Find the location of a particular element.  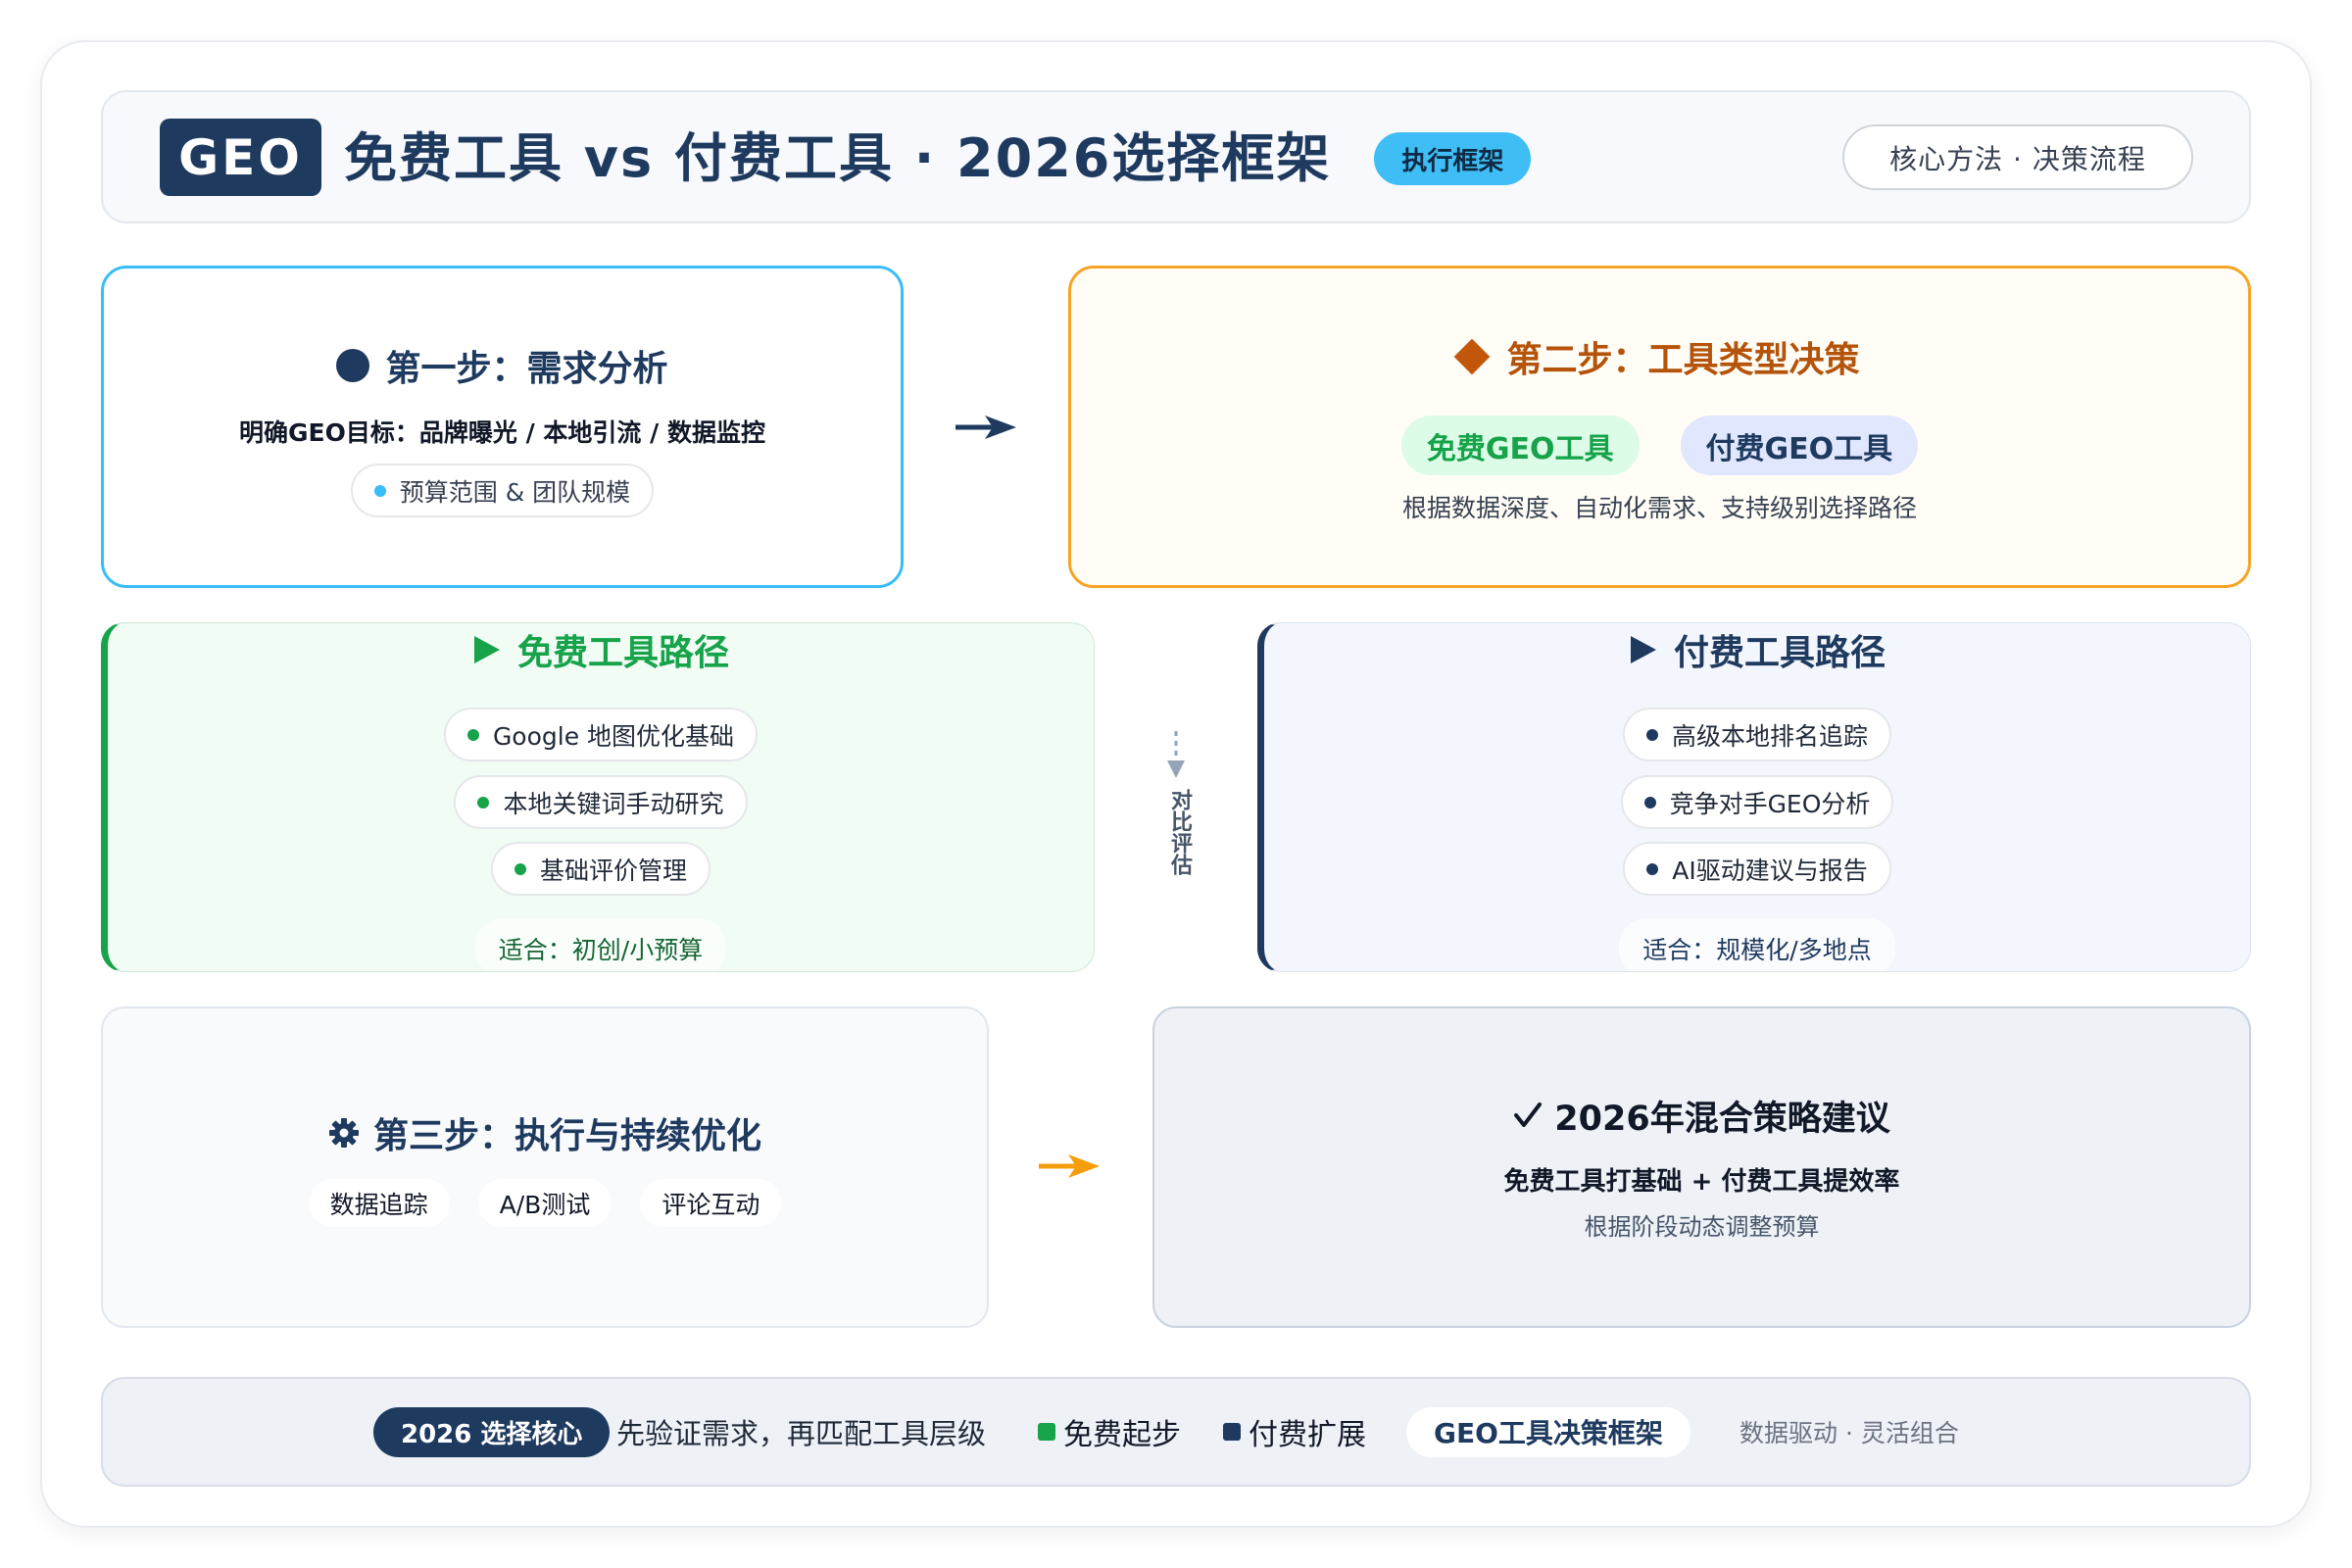

tag-review-interaction: 评论互动 is located at coordinates (711, 1203).